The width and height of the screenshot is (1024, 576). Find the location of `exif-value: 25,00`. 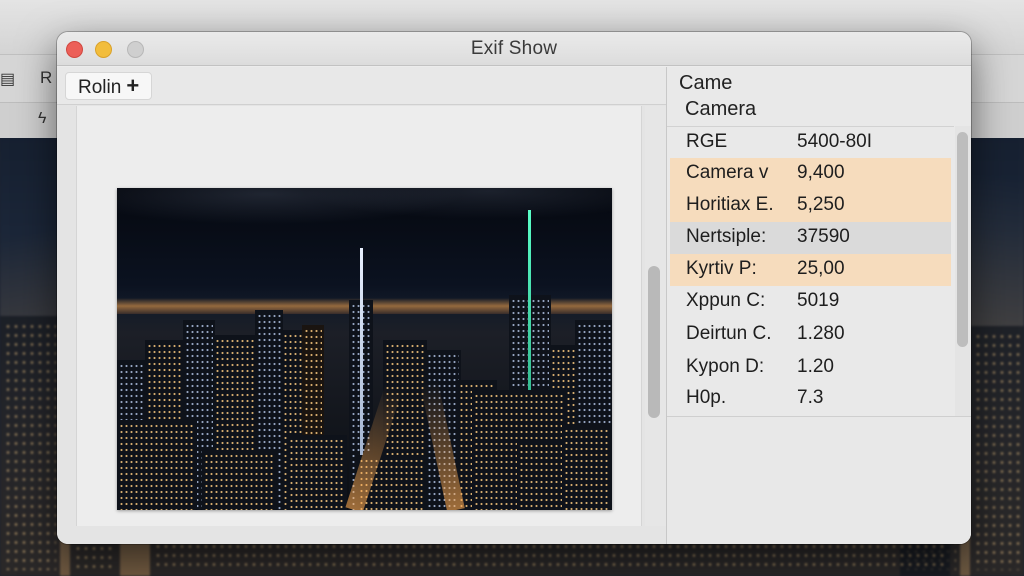

exif-value: 25,00 is located at coordinates (821, 268).